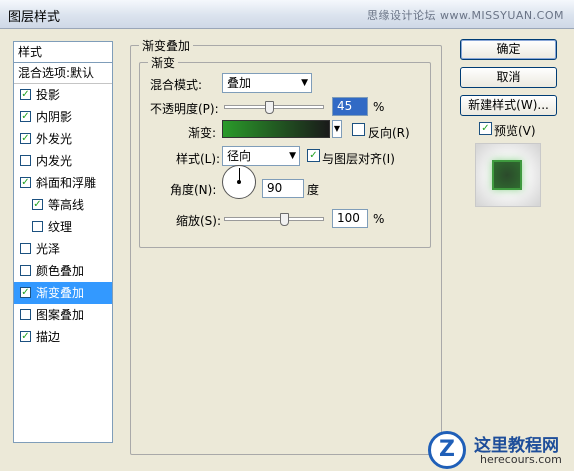  What do you see at coordinates (60, 315) in the screenshot?
I see `style-item-label: 图案叠加` at bounding box center [60, 315].